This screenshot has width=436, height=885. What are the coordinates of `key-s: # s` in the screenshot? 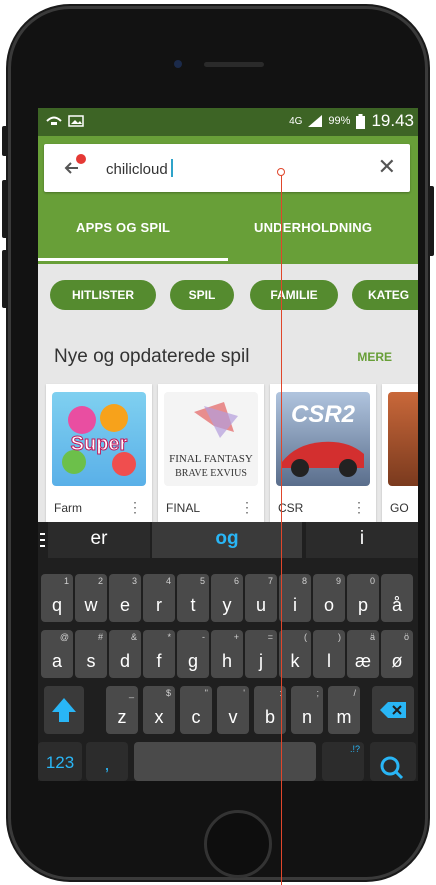 It's located at (91, 654).